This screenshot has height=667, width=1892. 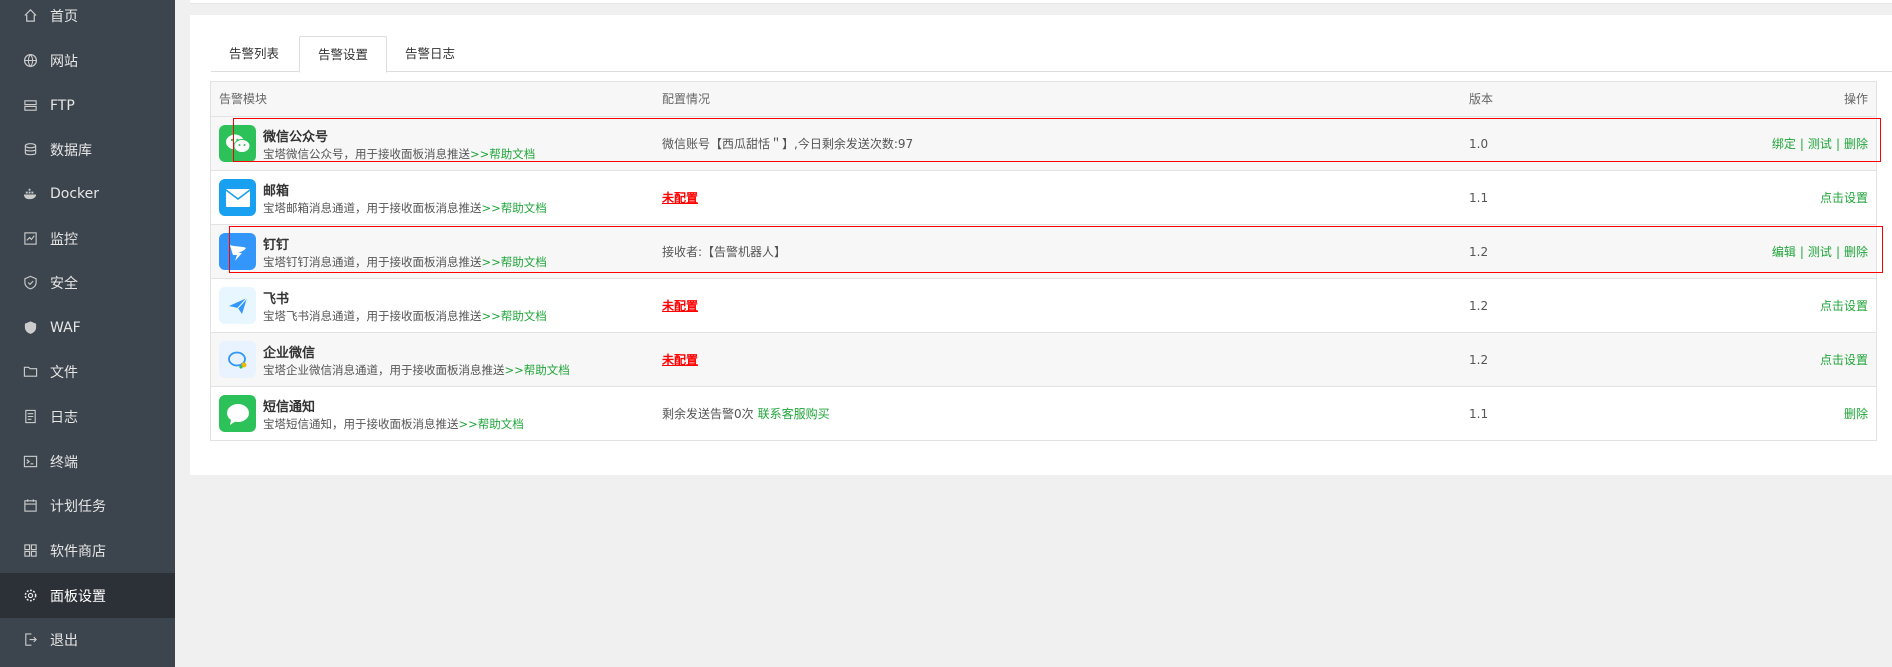 I want to click on tab-alert-log: 告警日志, so click(x=430, y=54).